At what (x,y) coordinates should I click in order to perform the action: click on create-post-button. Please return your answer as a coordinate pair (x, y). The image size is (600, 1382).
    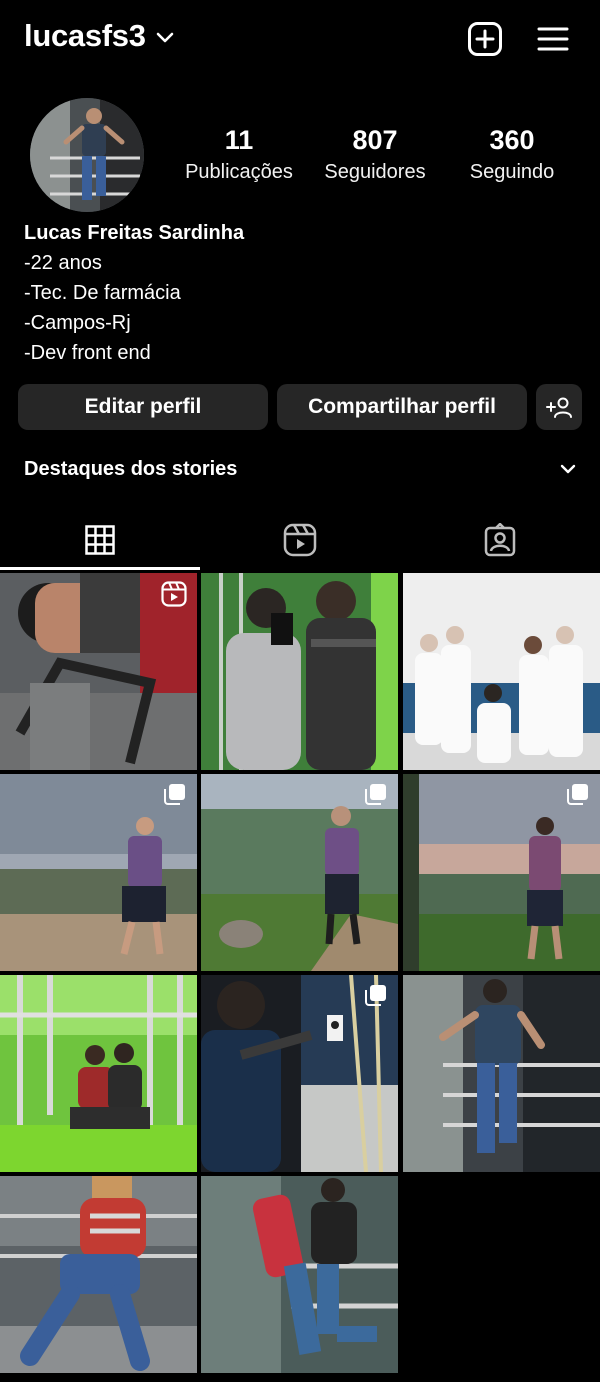
    Looking at the image, I should click on (485, 39).